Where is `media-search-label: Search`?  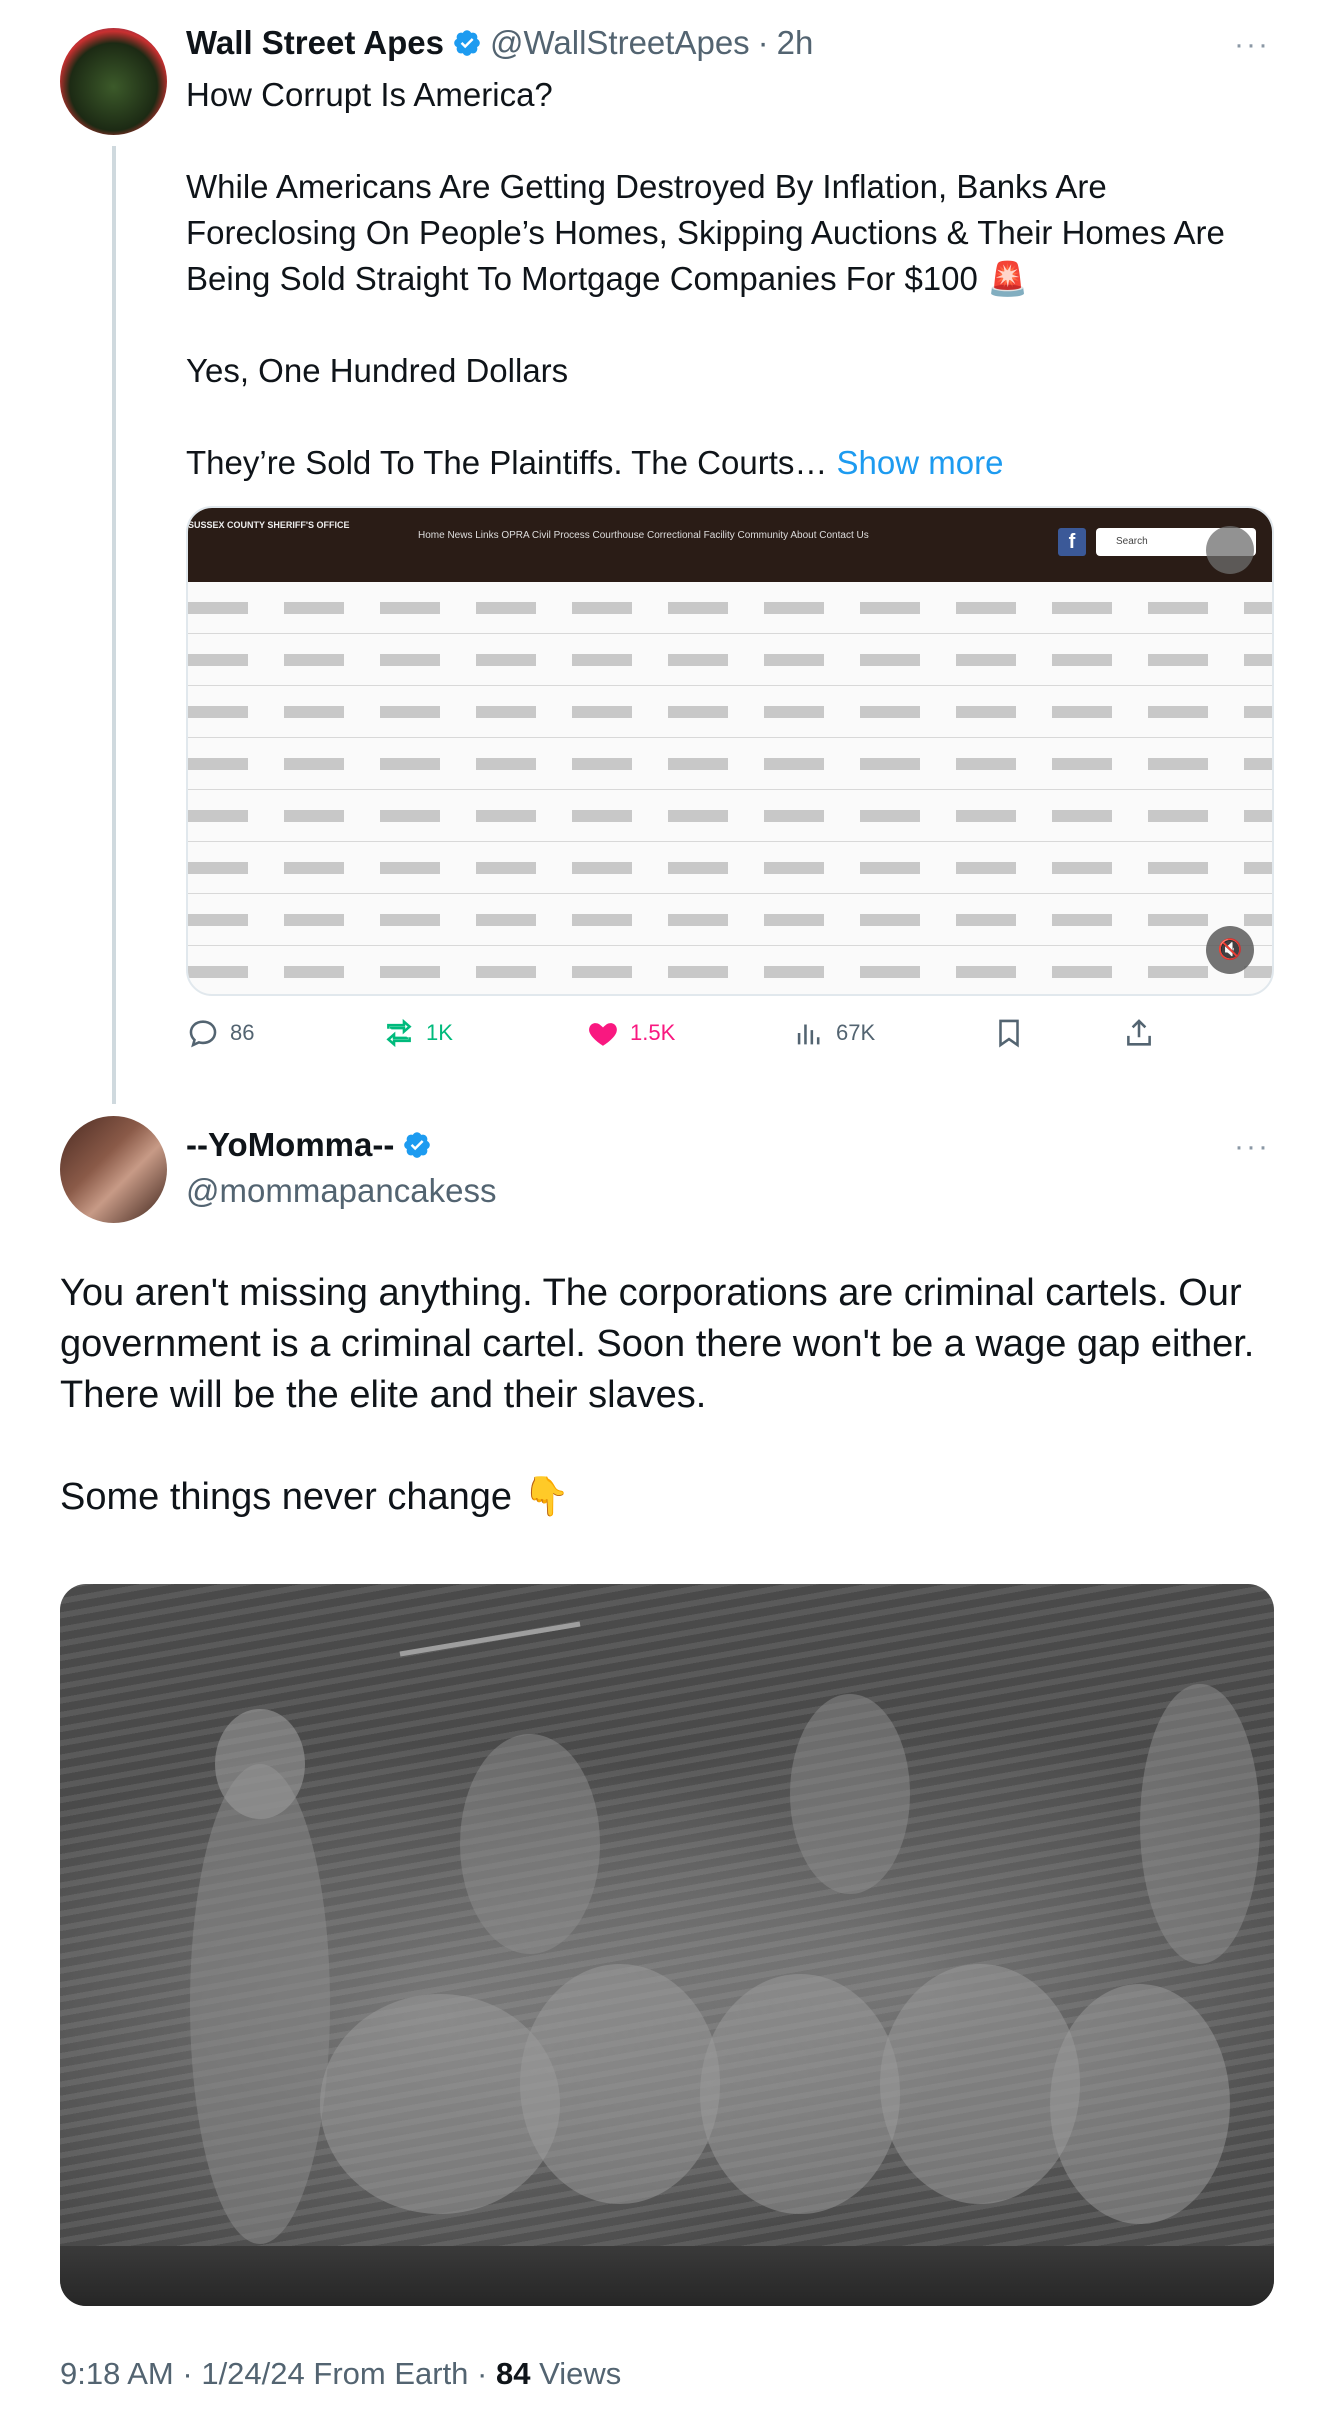 media-search-label: Search is located at coordinates (1132, 541).